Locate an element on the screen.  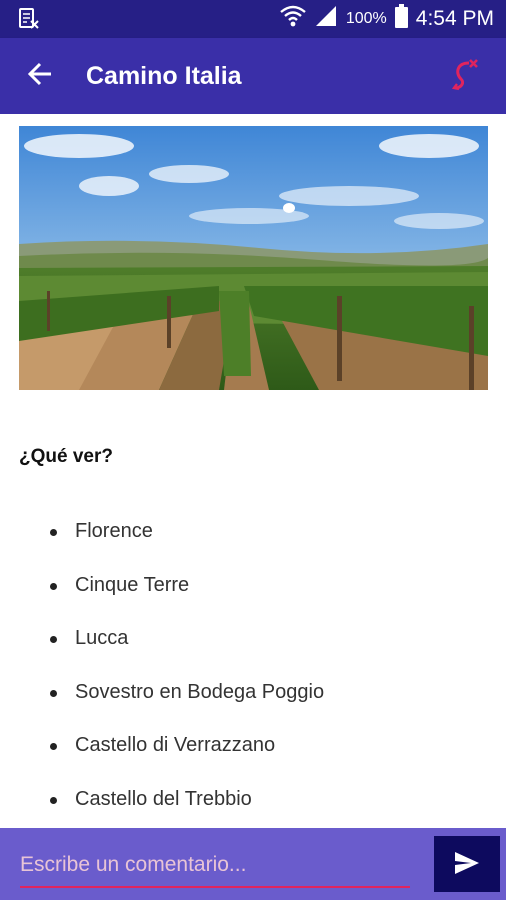
place-name: Florence is located at coordinates (114, 531).